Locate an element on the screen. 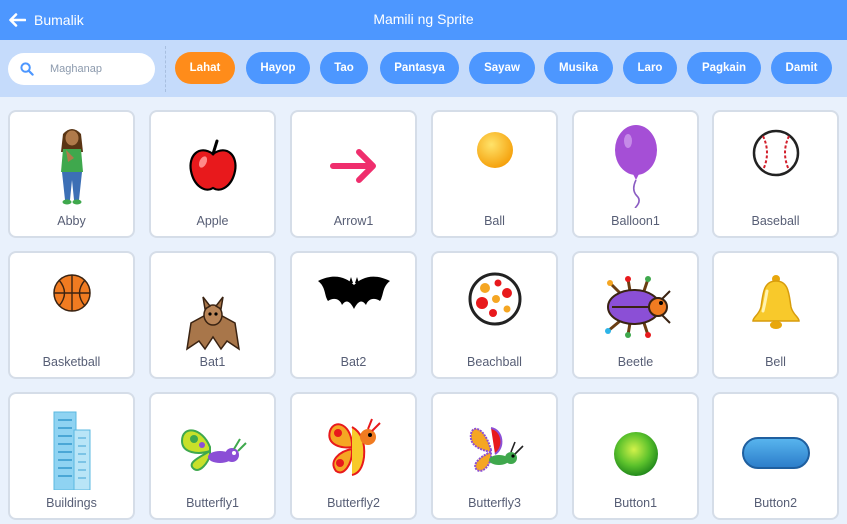 Image resolution: width=847 pixels, height=524 pixels. sprite-card-baseball: Baseball is located at coordinates (775, 174).